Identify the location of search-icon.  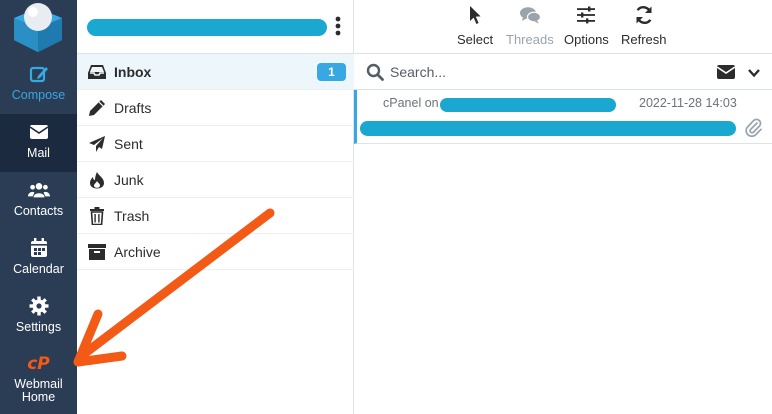
(375, 72).